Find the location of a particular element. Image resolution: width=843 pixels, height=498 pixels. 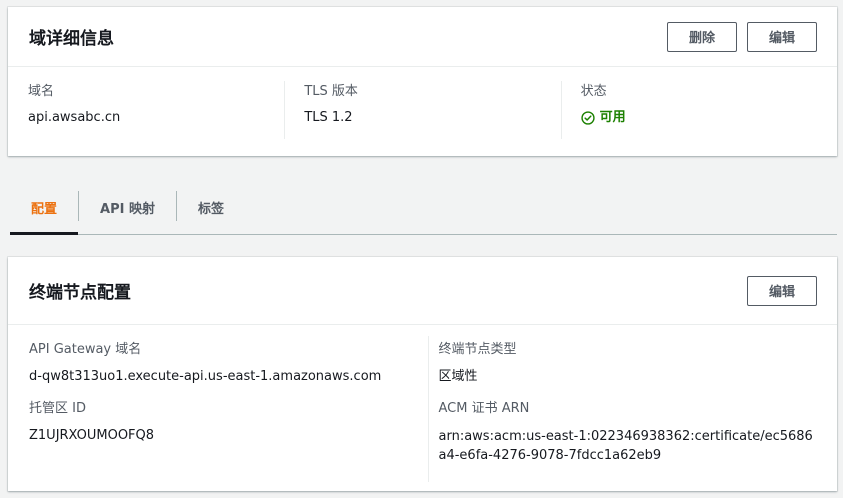

tab-tags: 标签 is located at coordinates (211, 210).